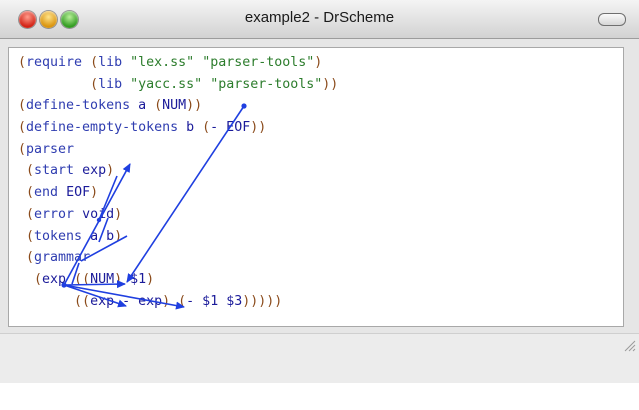  Describe the element at coordinates (62, 258) in the screenshot. I see `code-token: grammar` at that location.